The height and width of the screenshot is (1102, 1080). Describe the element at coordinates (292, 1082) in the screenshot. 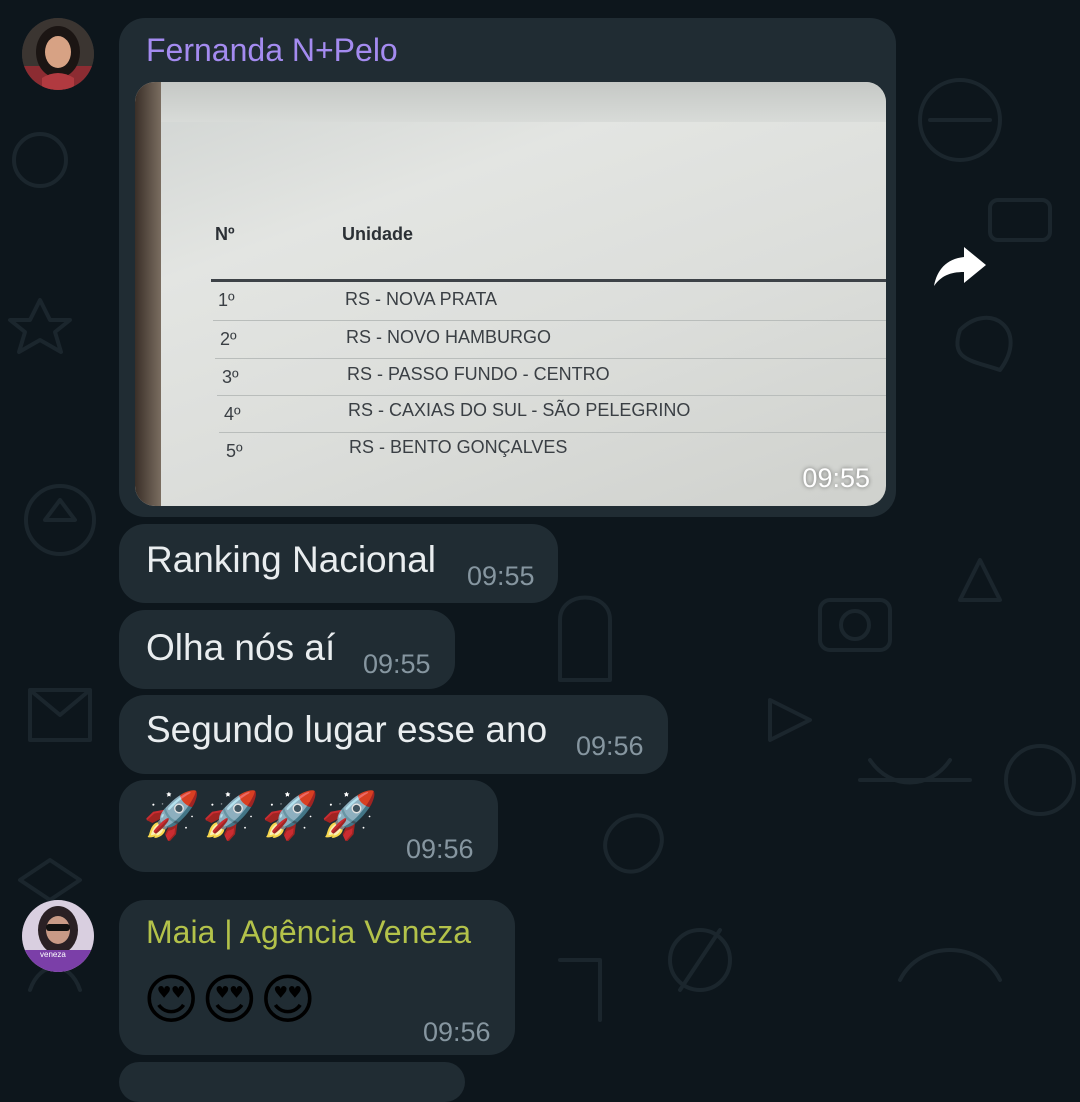

I see `next-message-bubble` at that location.